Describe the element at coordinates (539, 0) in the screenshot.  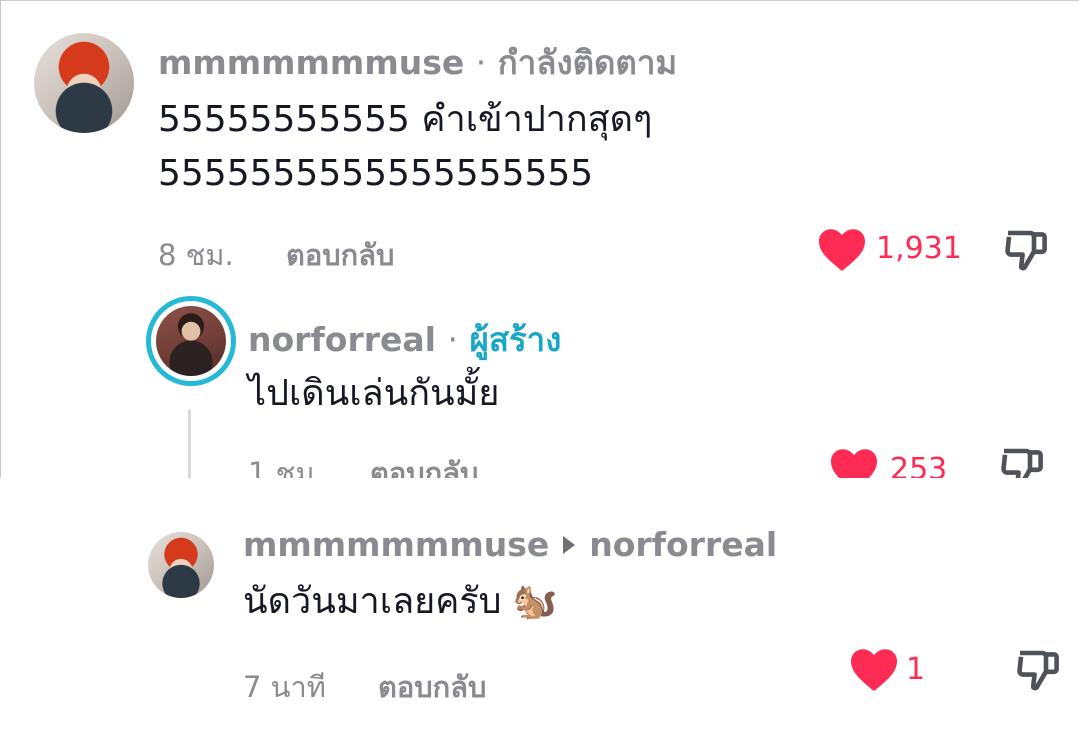
I see `screenshot-top-border` at that location.